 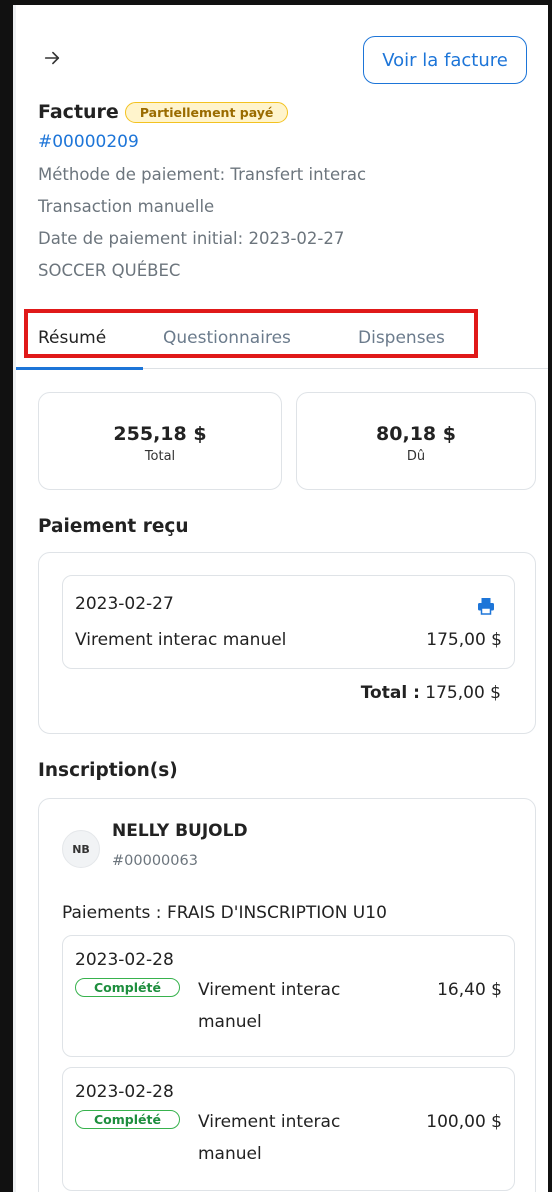 What do you see at coordinates (202, 174) in the screenshot?
I see `payment-method-text: Méthode de paiement: Transfert interac` at bounding box center [202, 174].